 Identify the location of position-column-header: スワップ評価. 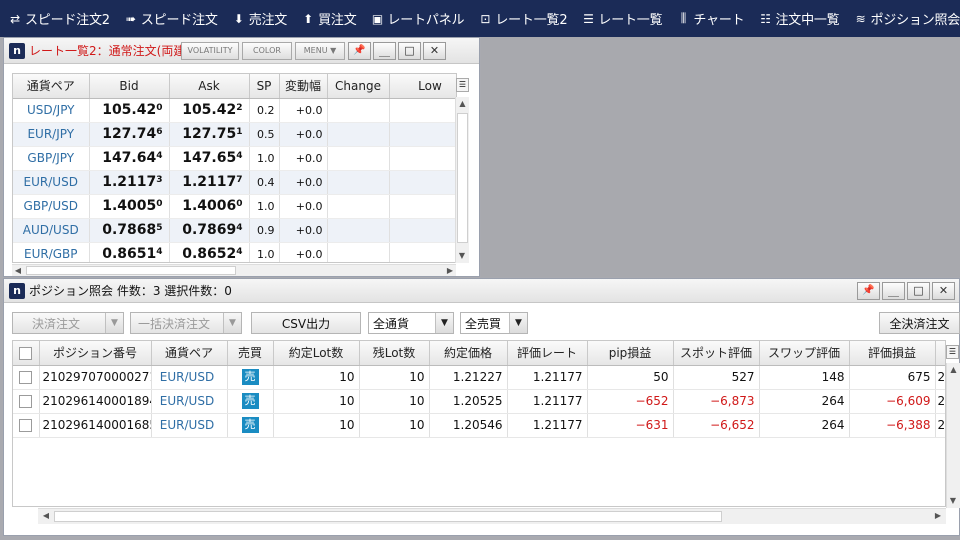
(804, 353).